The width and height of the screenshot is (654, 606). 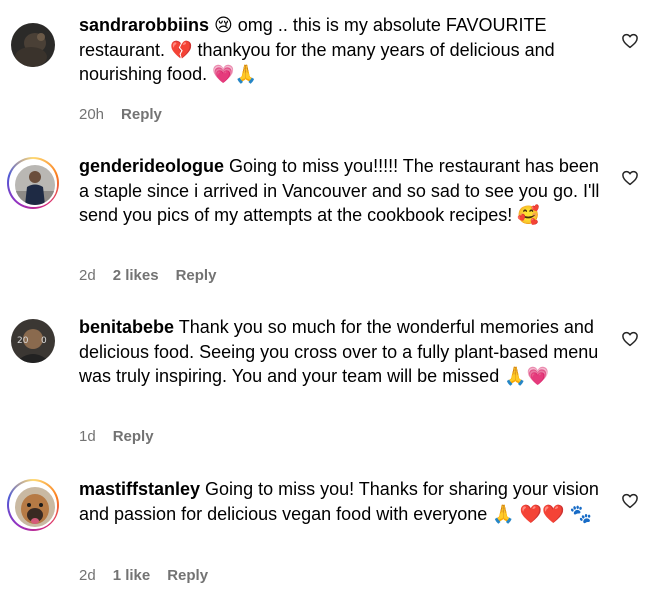 I want to click on svg-text: 0, so click(x=44, y=341).